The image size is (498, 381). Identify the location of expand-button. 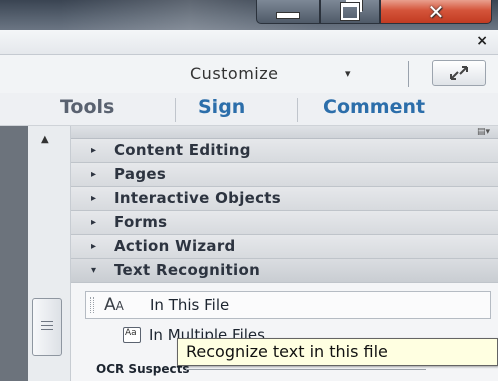
(459, 73).